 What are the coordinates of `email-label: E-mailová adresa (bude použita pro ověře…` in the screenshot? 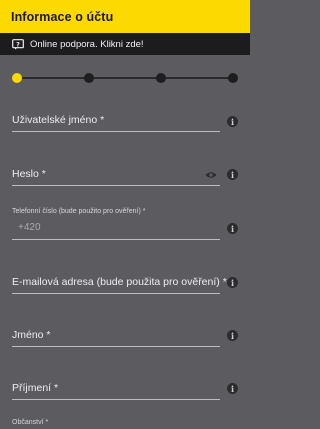 It's located at (119, 282).